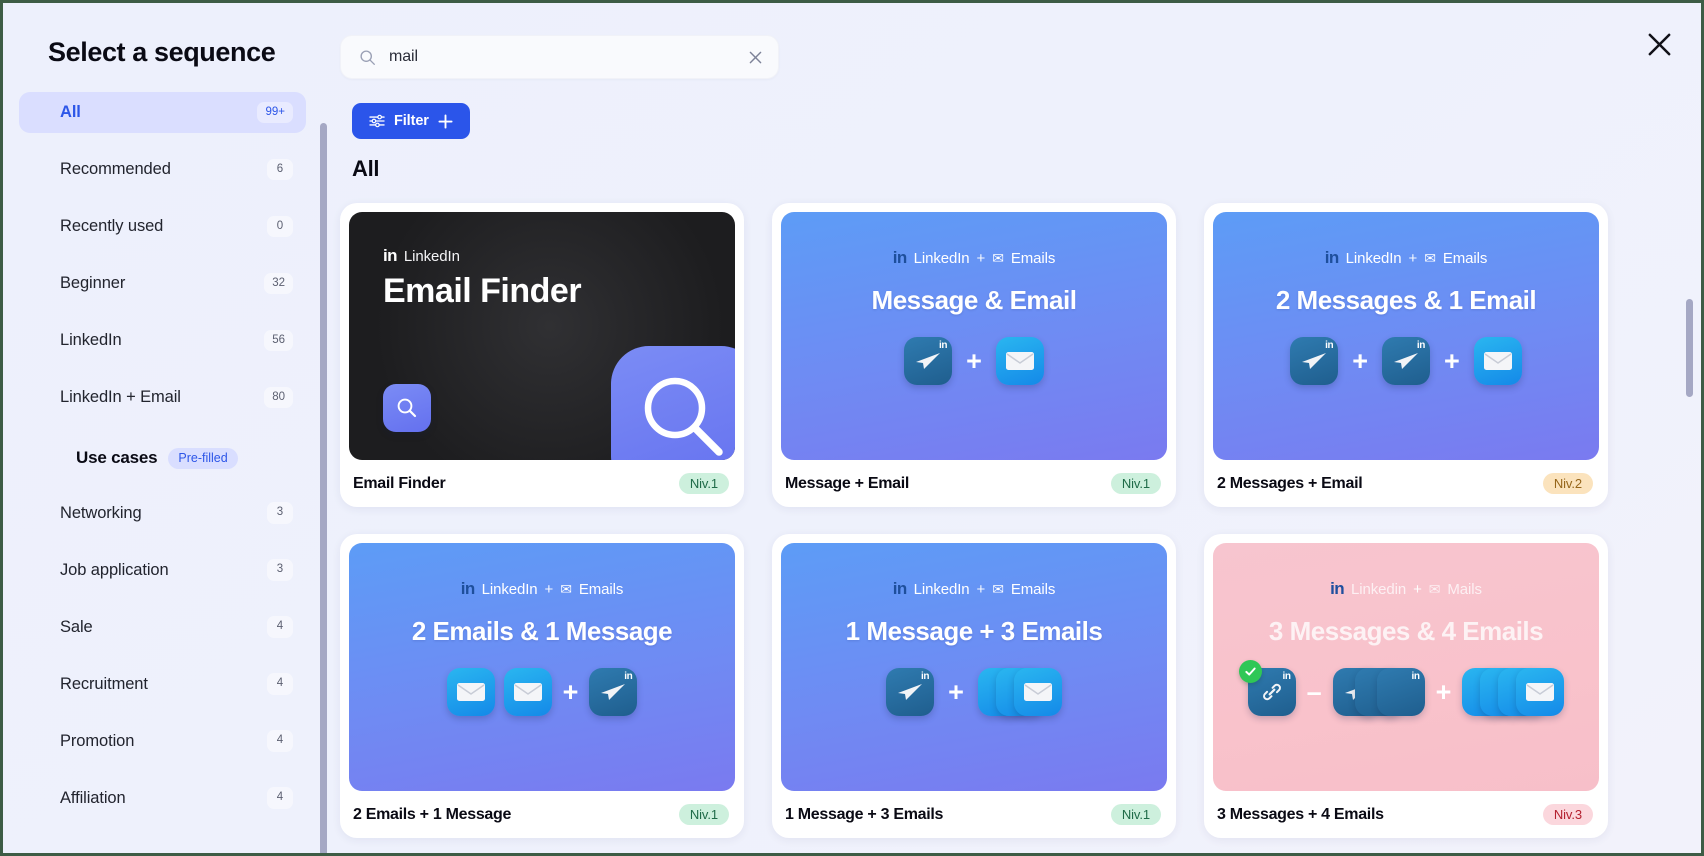 This screenshot has height=856, width=1704. I want to click on sidebar-item-label: Beginner, so click(93, 283).